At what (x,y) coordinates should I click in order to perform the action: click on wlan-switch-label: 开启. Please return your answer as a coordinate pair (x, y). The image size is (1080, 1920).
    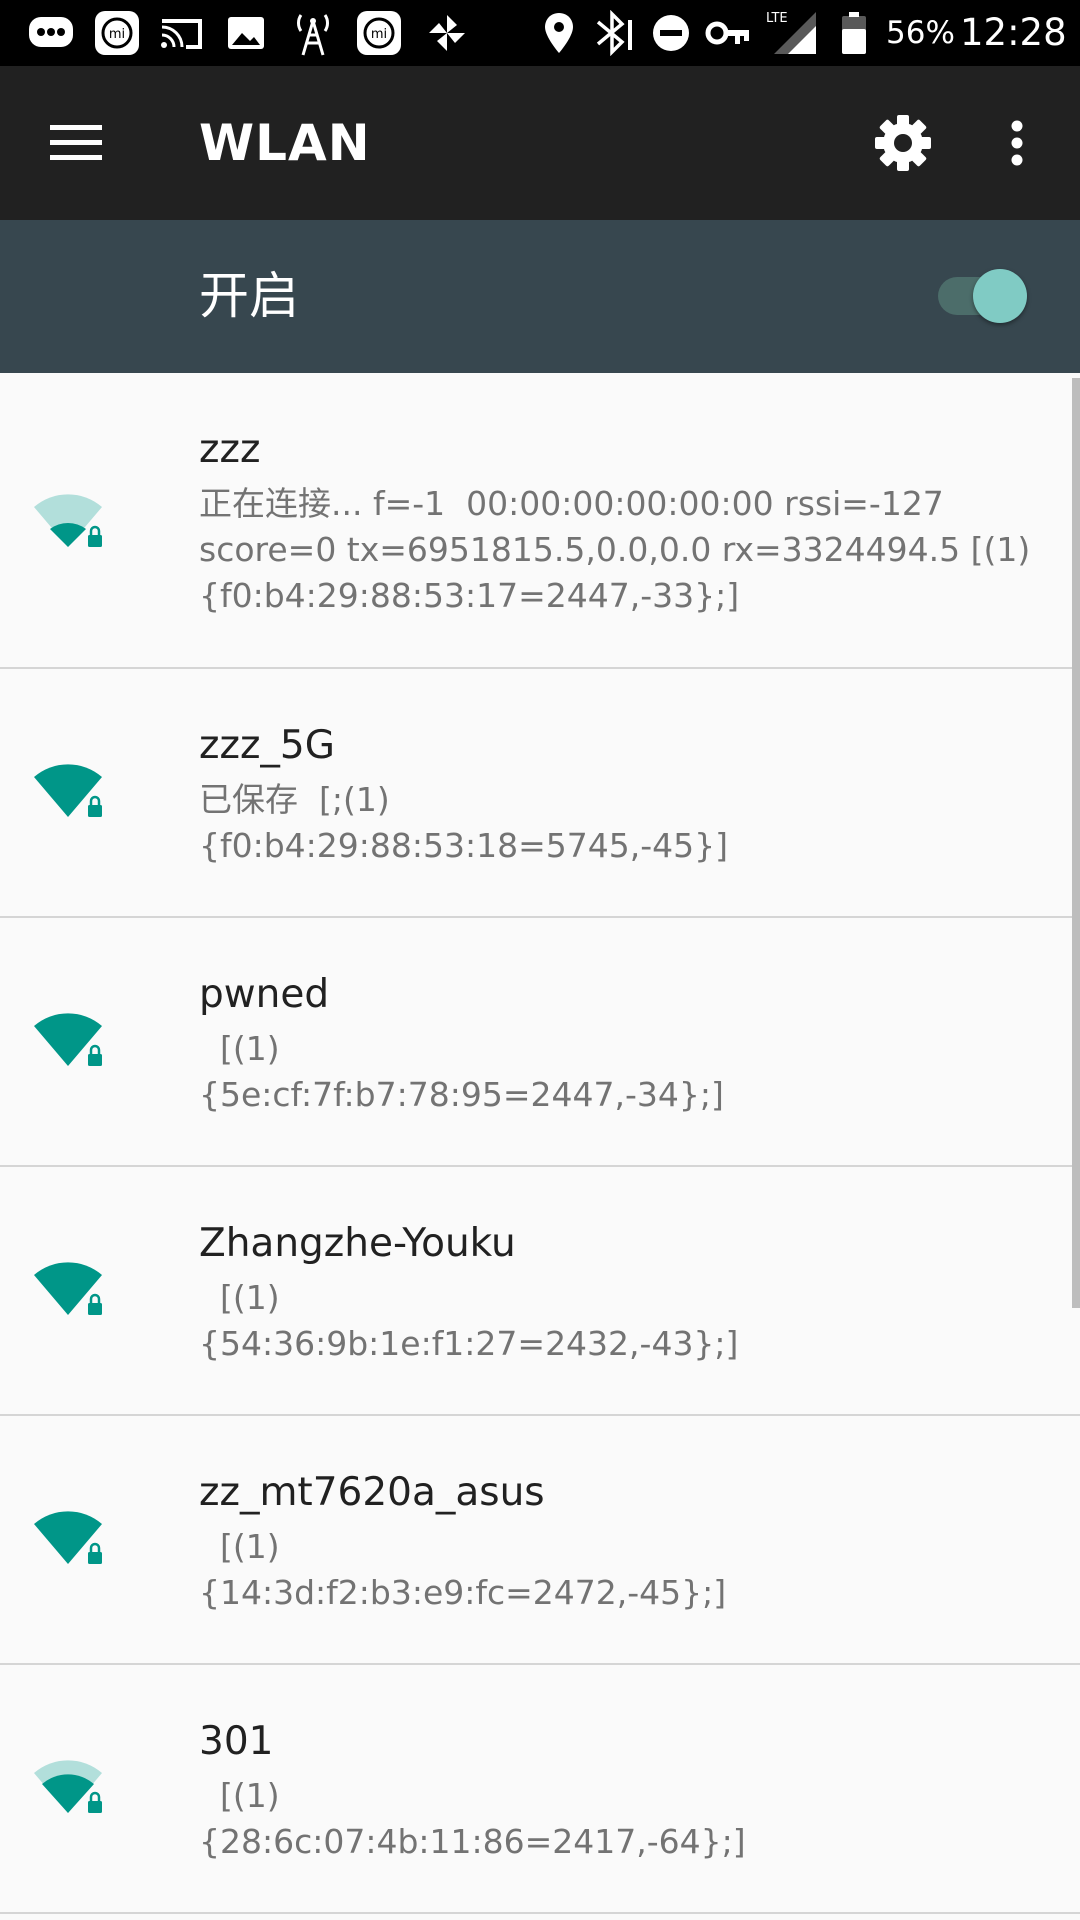
    Looking at the image, I should click on (249, 296).